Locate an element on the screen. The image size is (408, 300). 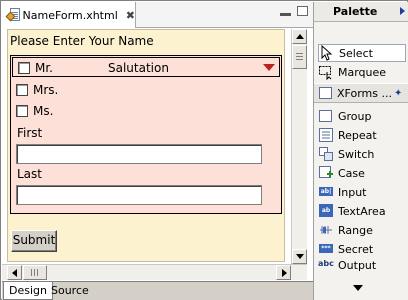
scroll-right-button is located at coordinates (283, 272).